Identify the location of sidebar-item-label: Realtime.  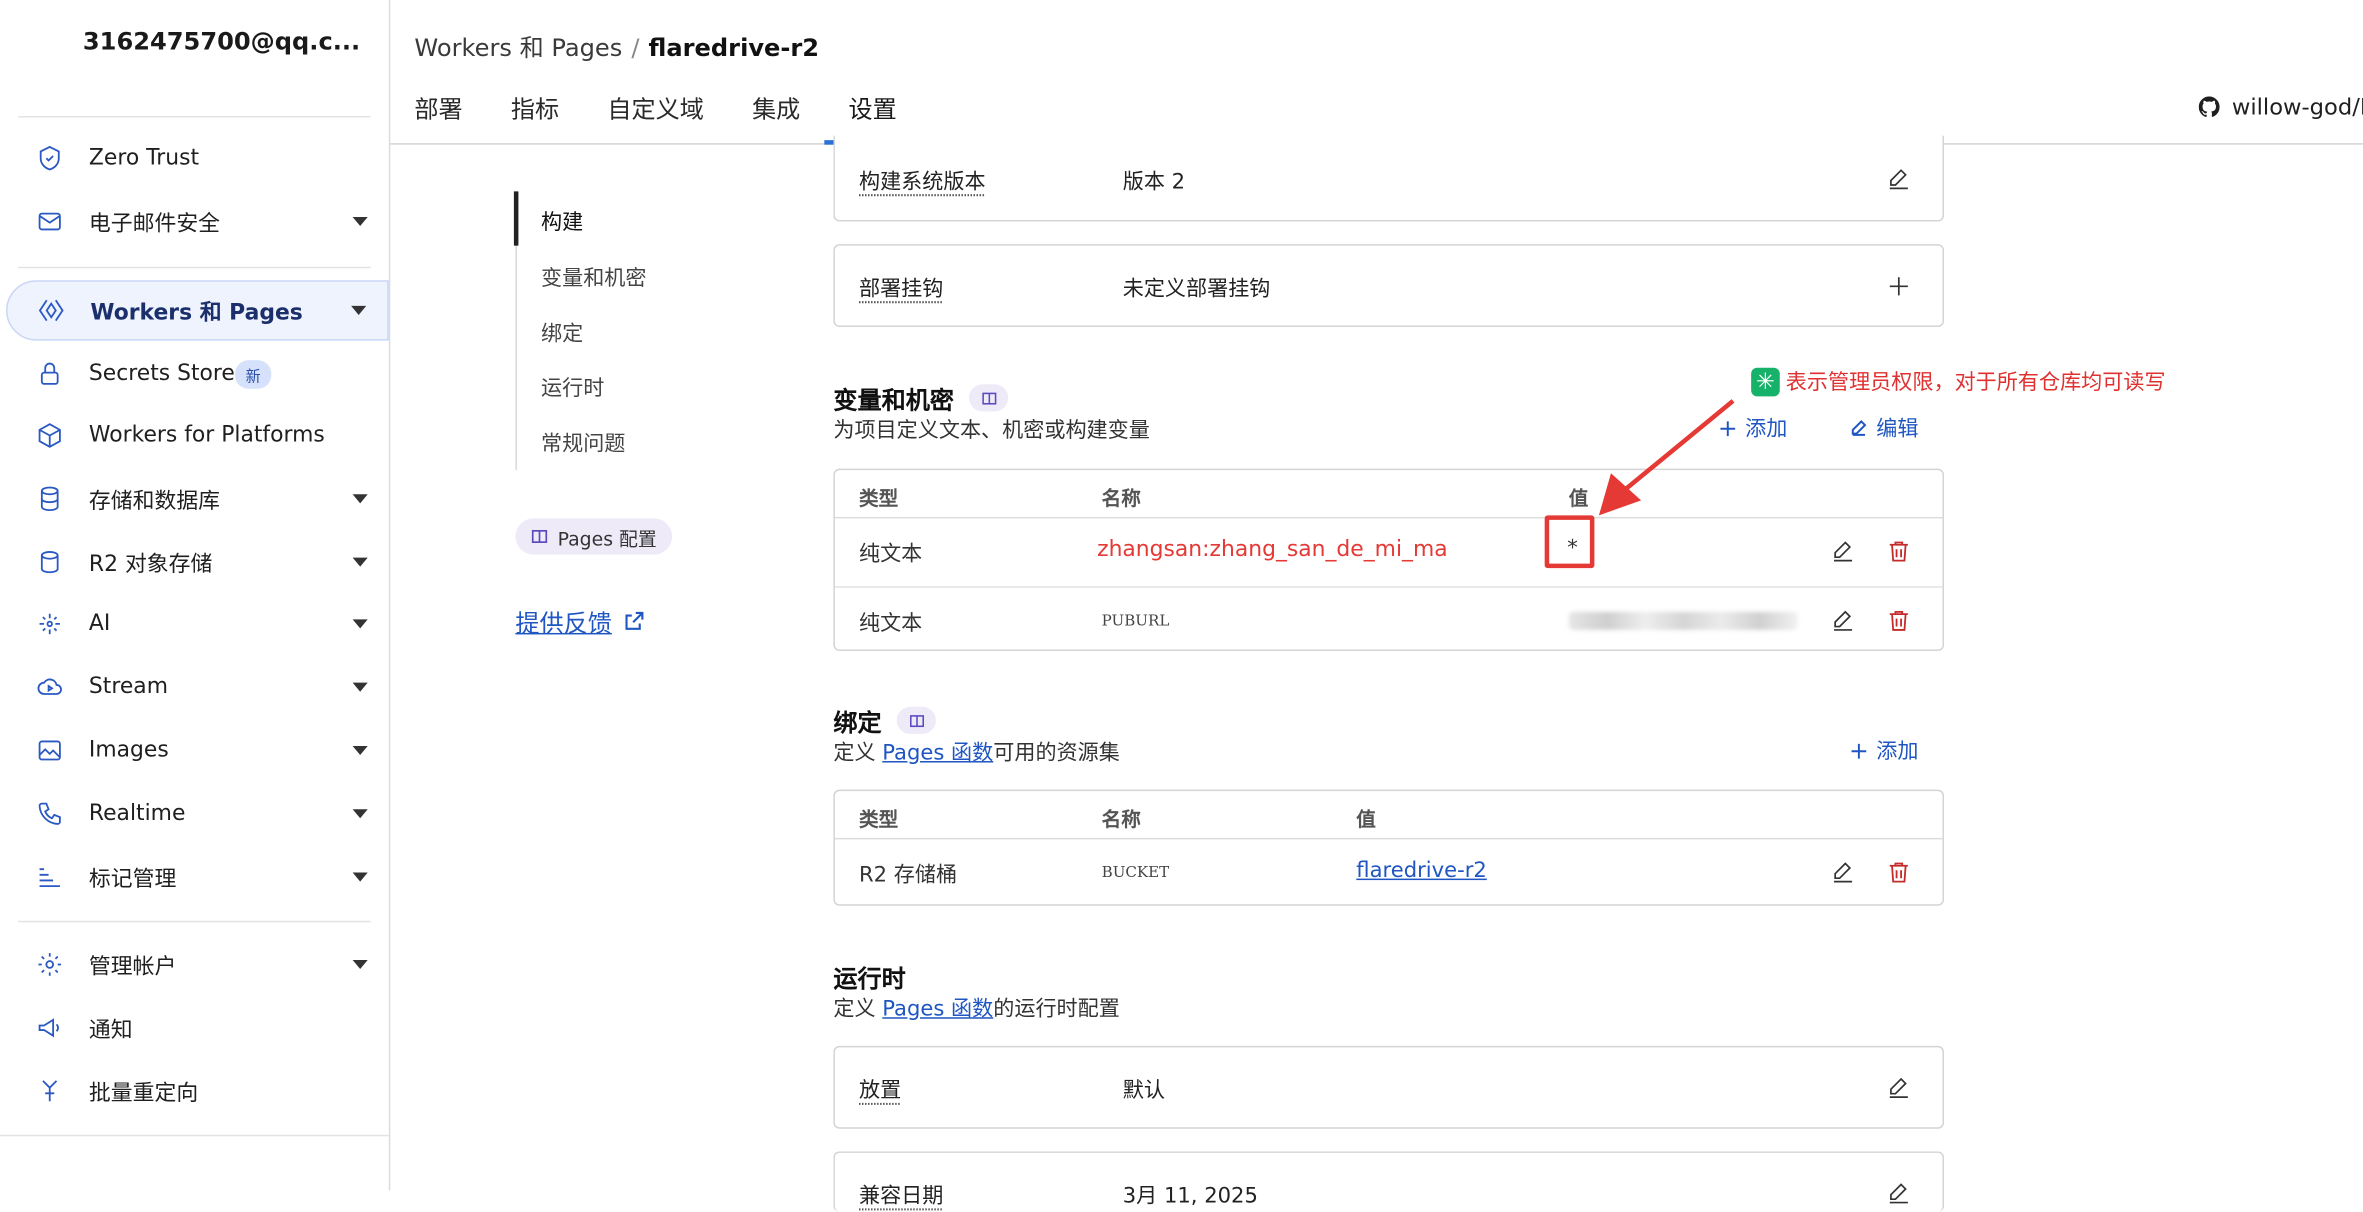
(137, 813).